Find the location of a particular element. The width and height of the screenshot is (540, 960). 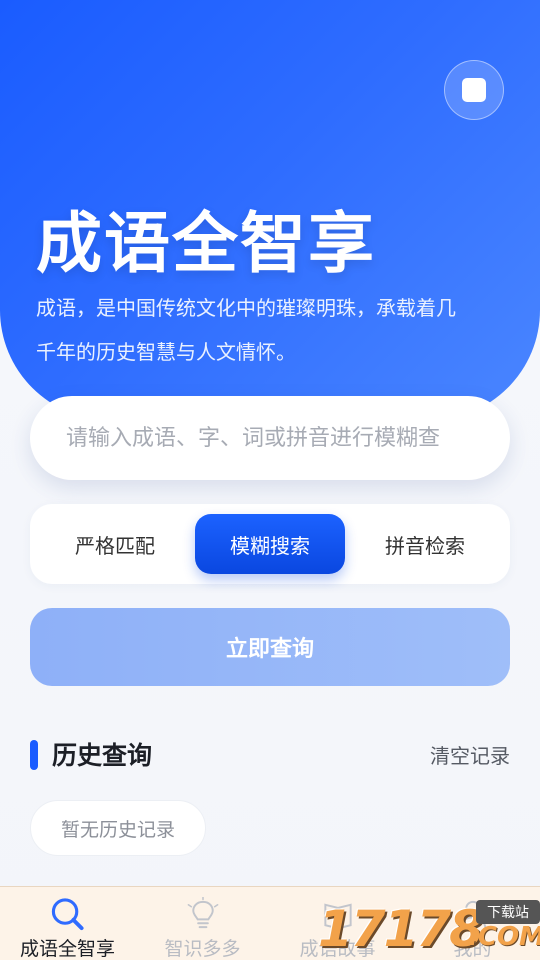

nav-item-idiom-home: 成语全智享 is located at coordinates (67, 923).